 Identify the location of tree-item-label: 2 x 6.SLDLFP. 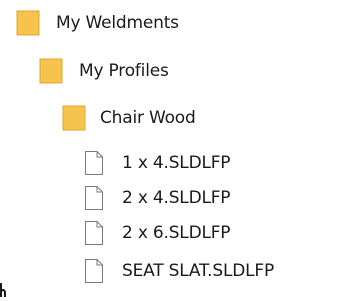
(176, 233).